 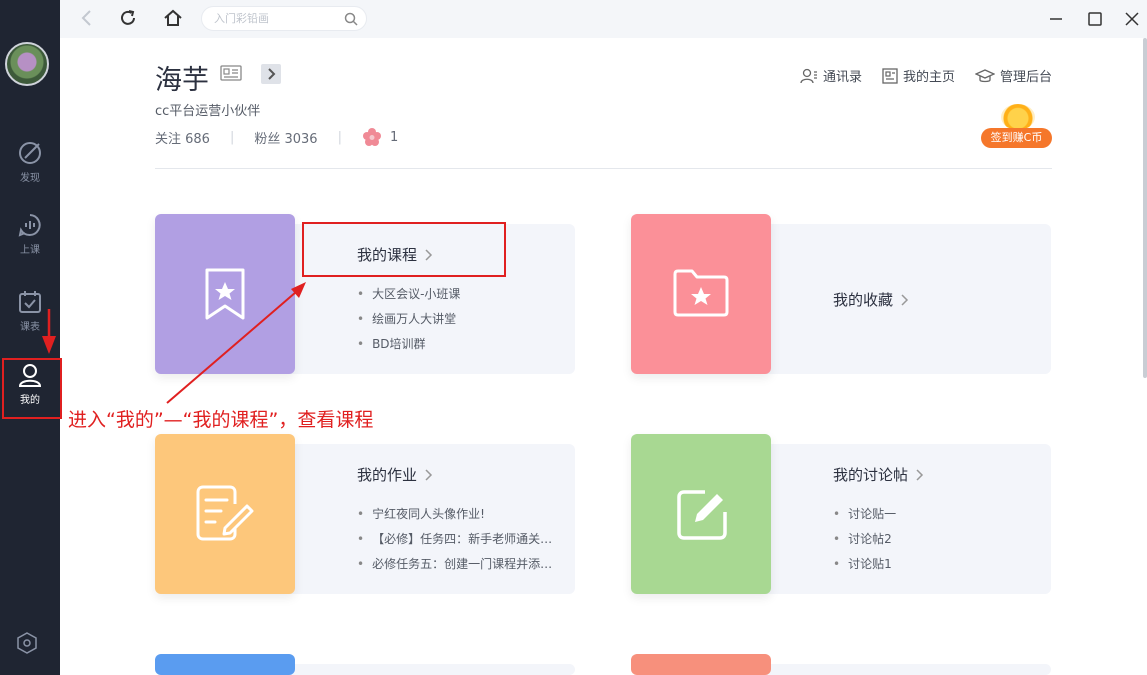 What do you see at coordinates (30, 178) in the screenshot?
I see `sidebar-item-label: 发现` at bounding box center [30, 178].